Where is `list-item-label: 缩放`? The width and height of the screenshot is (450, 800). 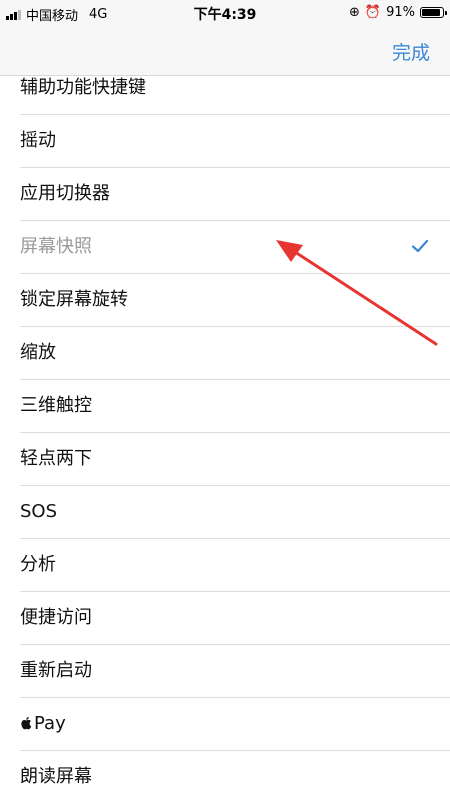 list-item-label: 缩放 is located at coordinates (38, 352).